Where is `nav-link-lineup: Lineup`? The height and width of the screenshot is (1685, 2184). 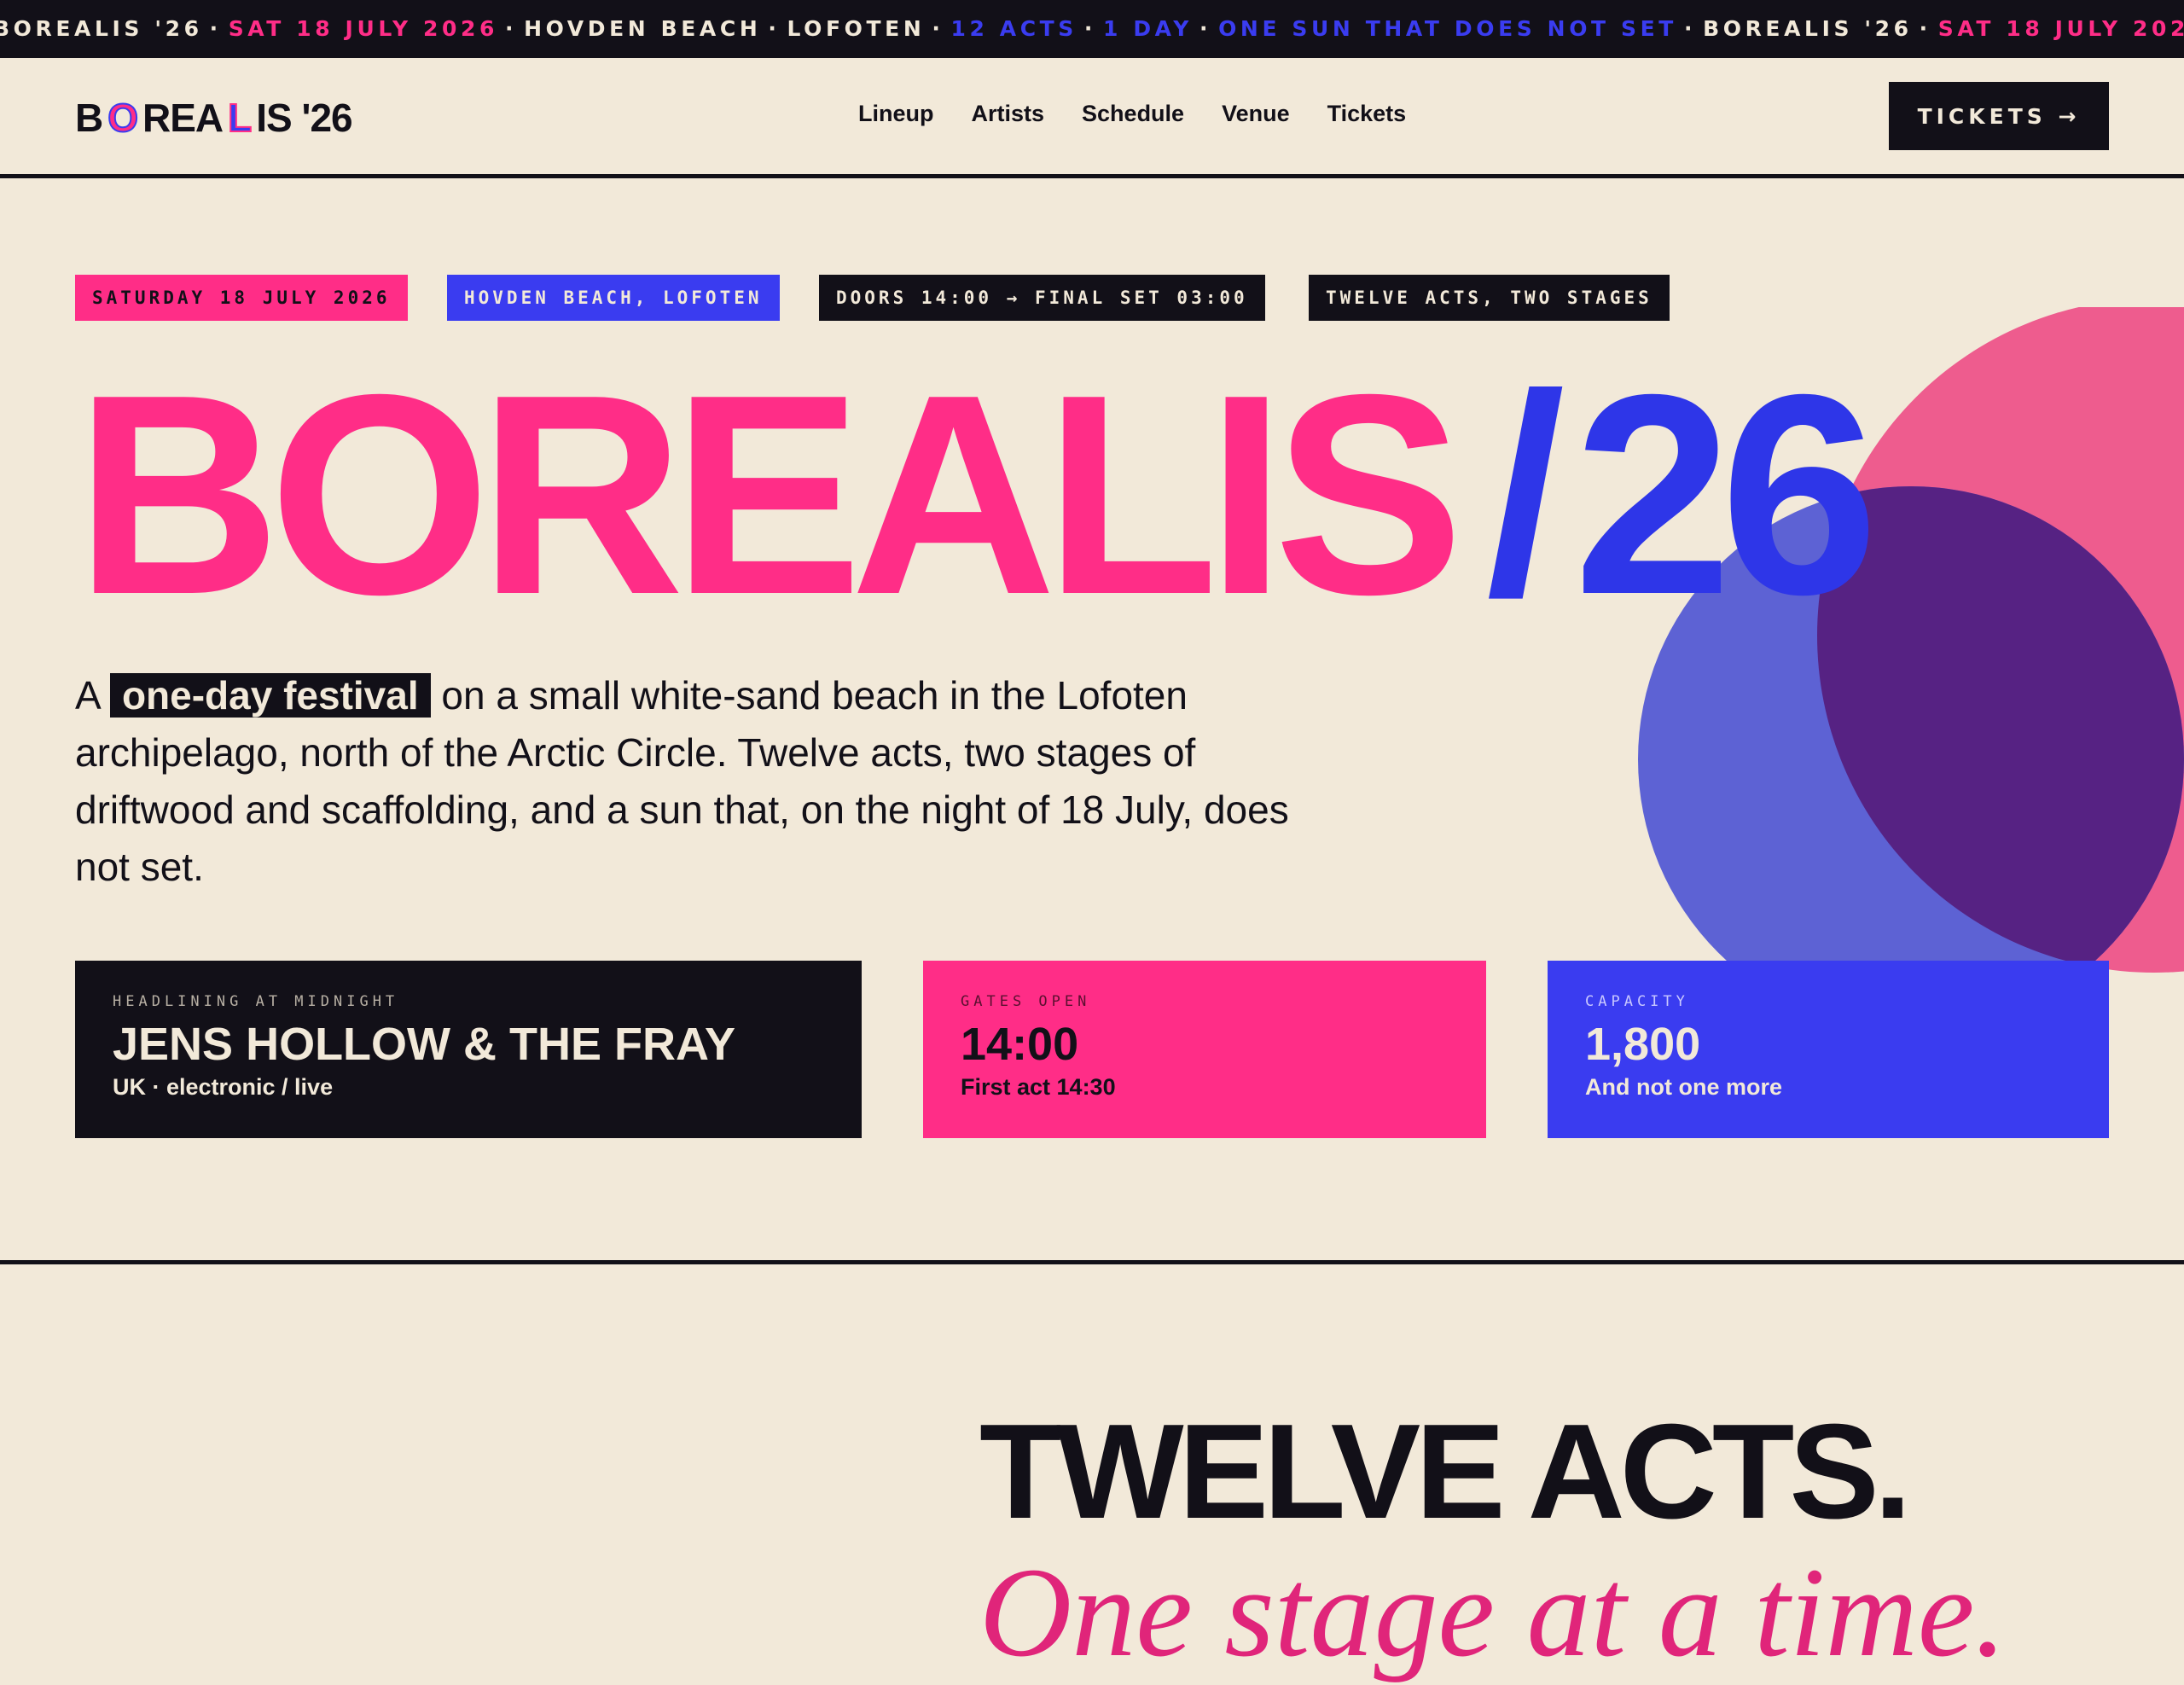 nav-link-lineup: Lineup is located at coordinates (896, 114).